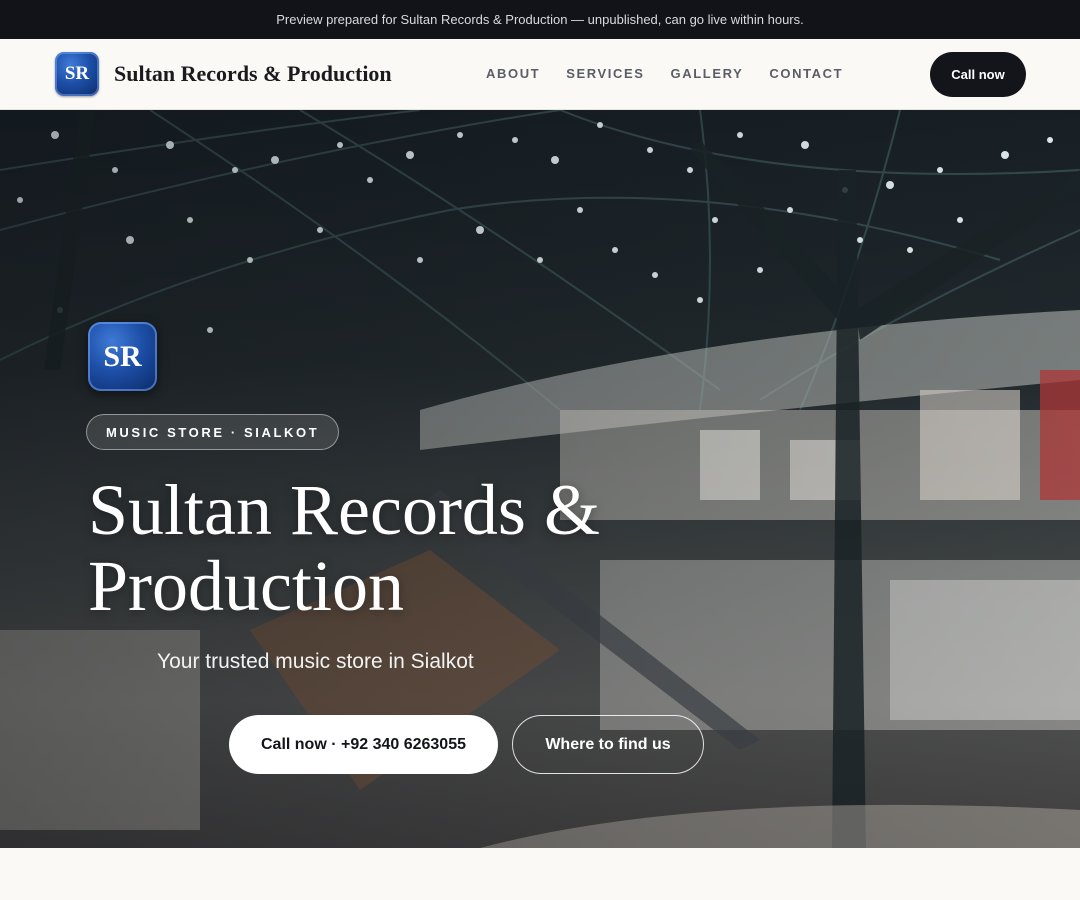 Image resolution: width=1080 pixels, height=900 pixels. What do you see at coordinates (315, 661) in the screenshot?
I see `hero-subtitle: Your trusted music store in Sialkot` at bounding box center [315, 661].